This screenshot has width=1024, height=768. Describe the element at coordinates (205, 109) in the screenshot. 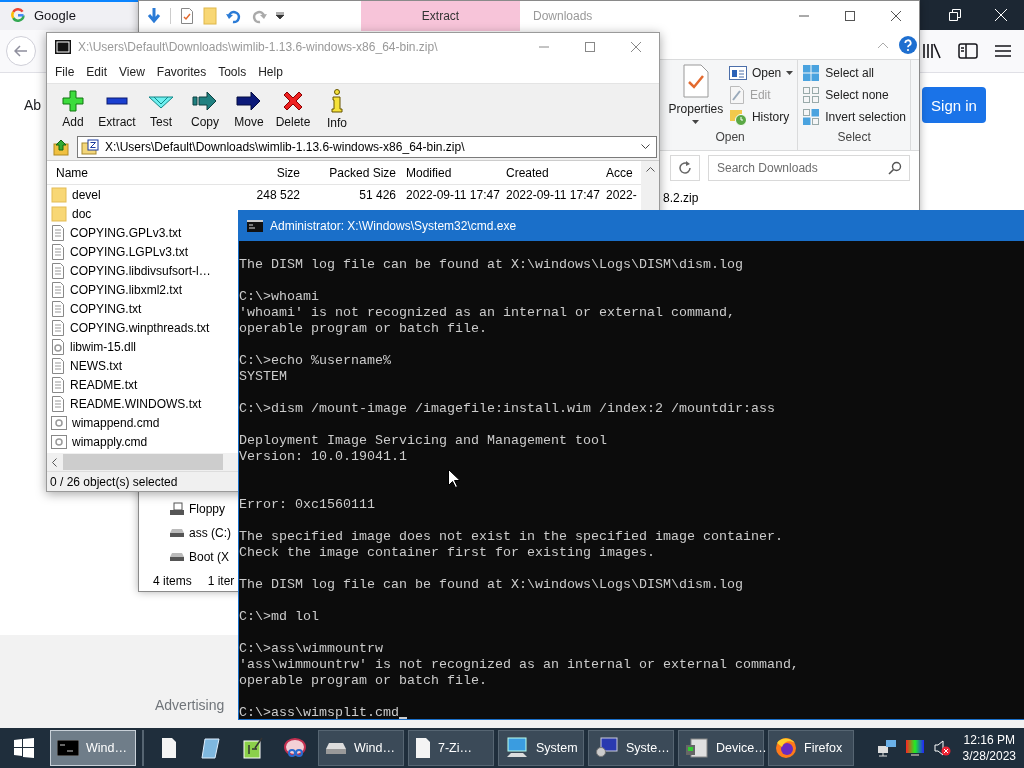

I see `toolbar-button: Copy` at that location.